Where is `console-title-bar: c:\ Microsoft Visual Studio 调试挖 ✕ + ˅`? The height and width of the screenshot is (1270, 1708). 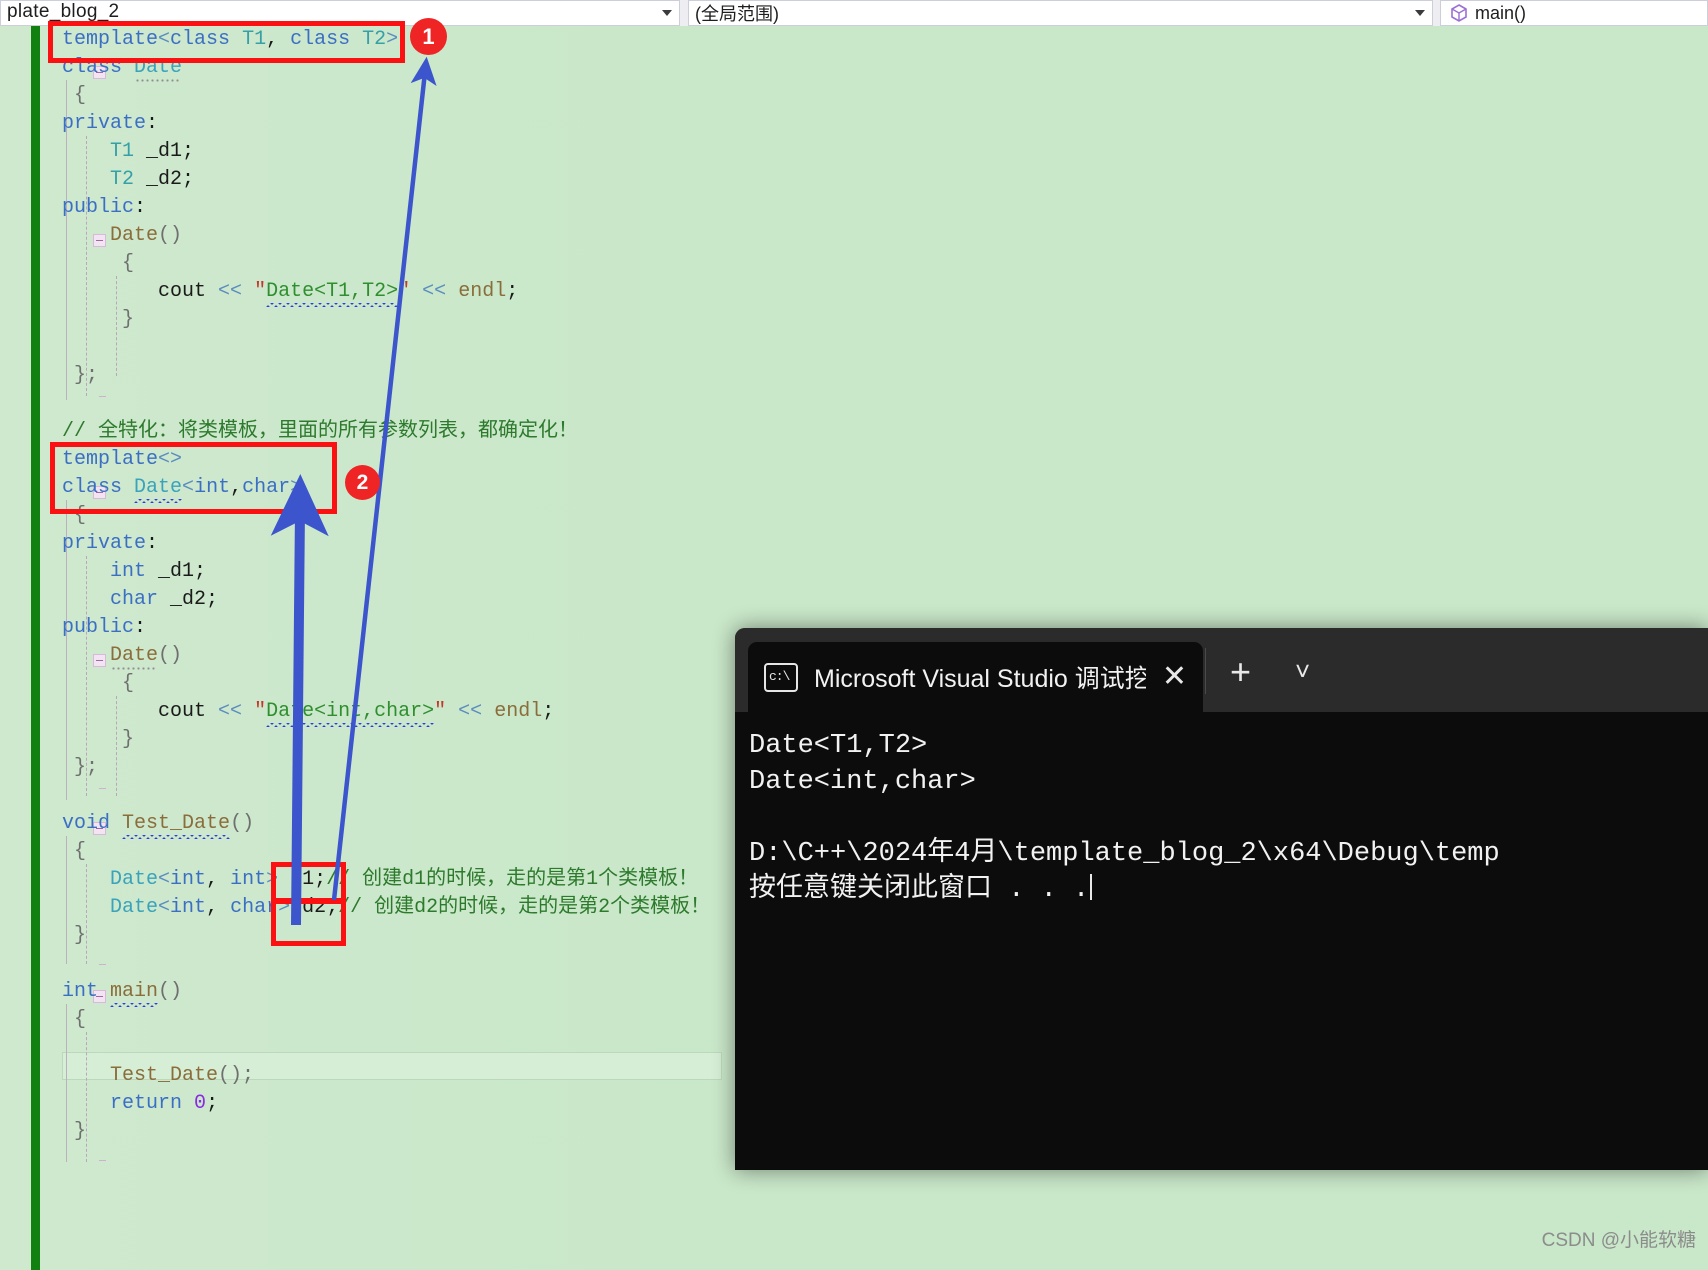
console-title-bar: c:\ Microsoft Visual Studio 调试挖 ✕ + ˅ is located at coordinates (1221, 670).